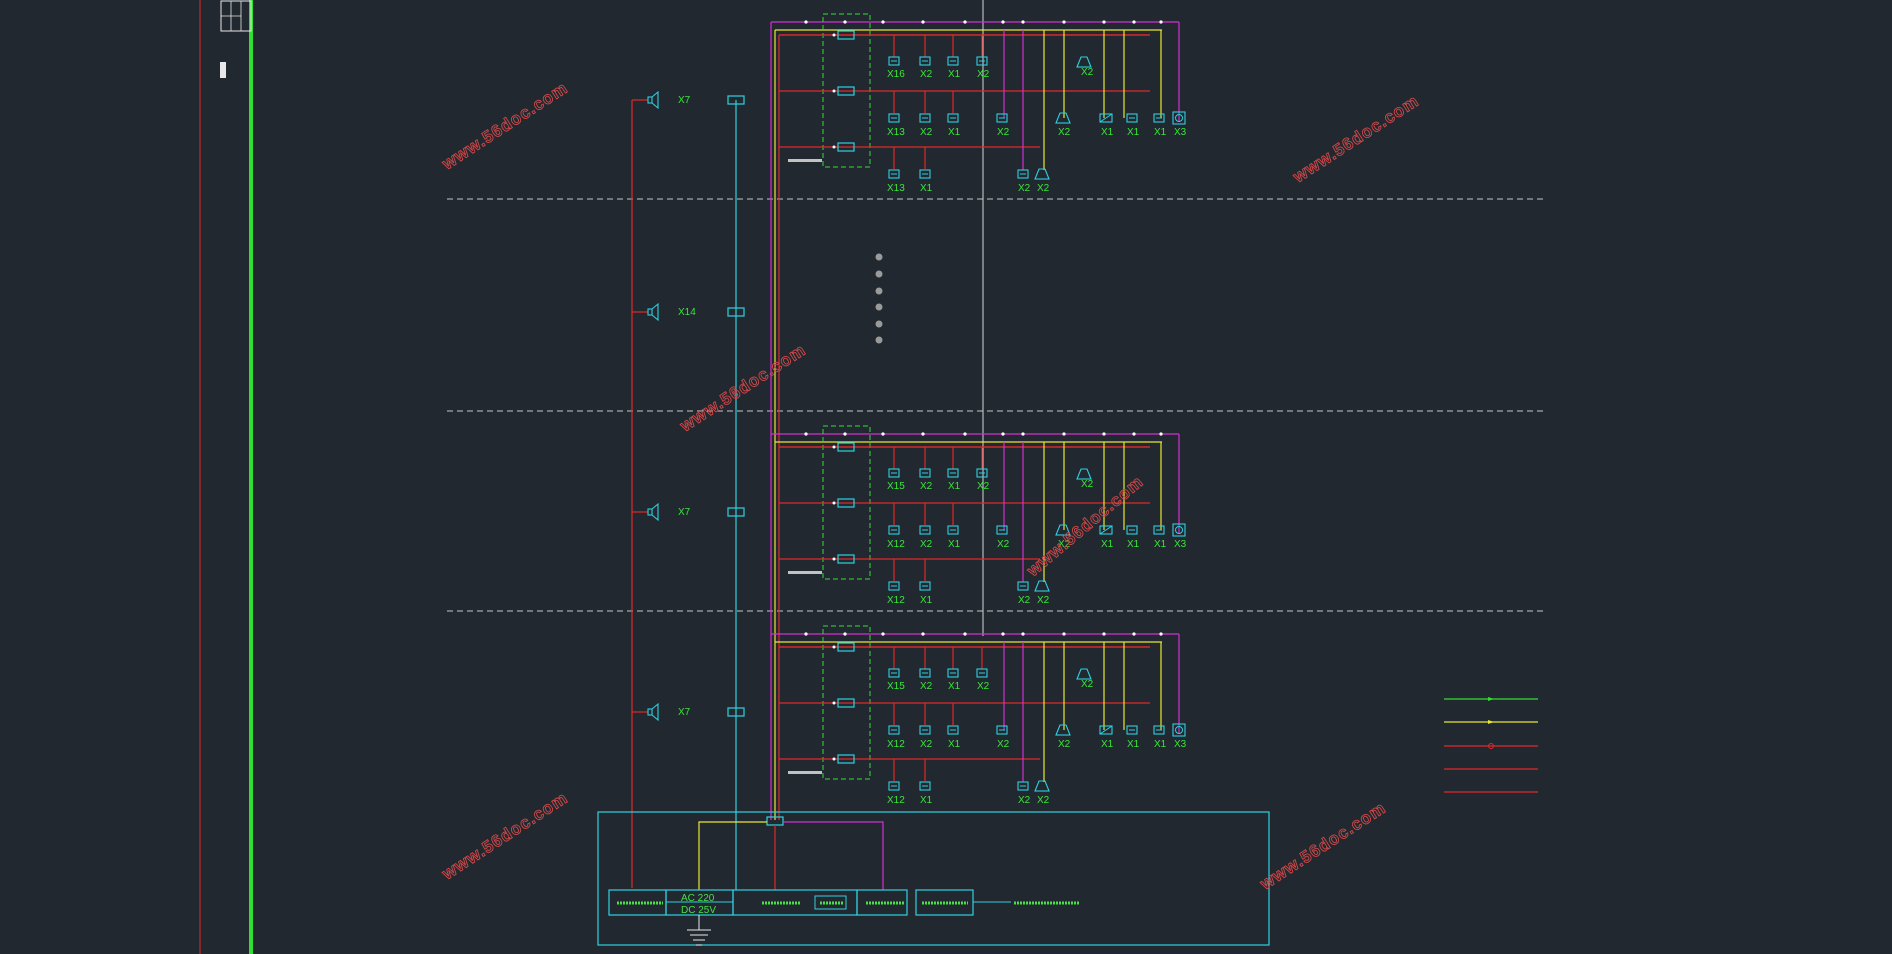 This screenshot has height=954, width=1892. Describe the element at coordinates (775, 421) in the screenshot. I see `main-risers` at that location.